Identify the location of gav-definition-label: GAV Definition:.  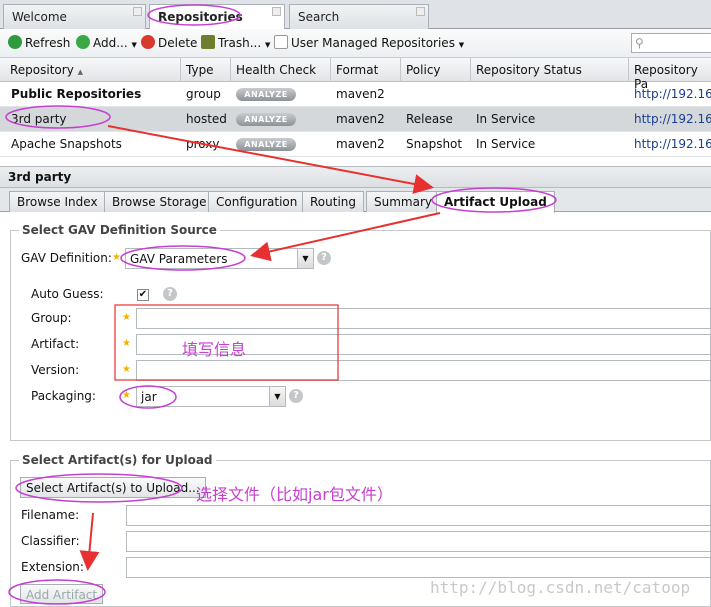
(66, 258).